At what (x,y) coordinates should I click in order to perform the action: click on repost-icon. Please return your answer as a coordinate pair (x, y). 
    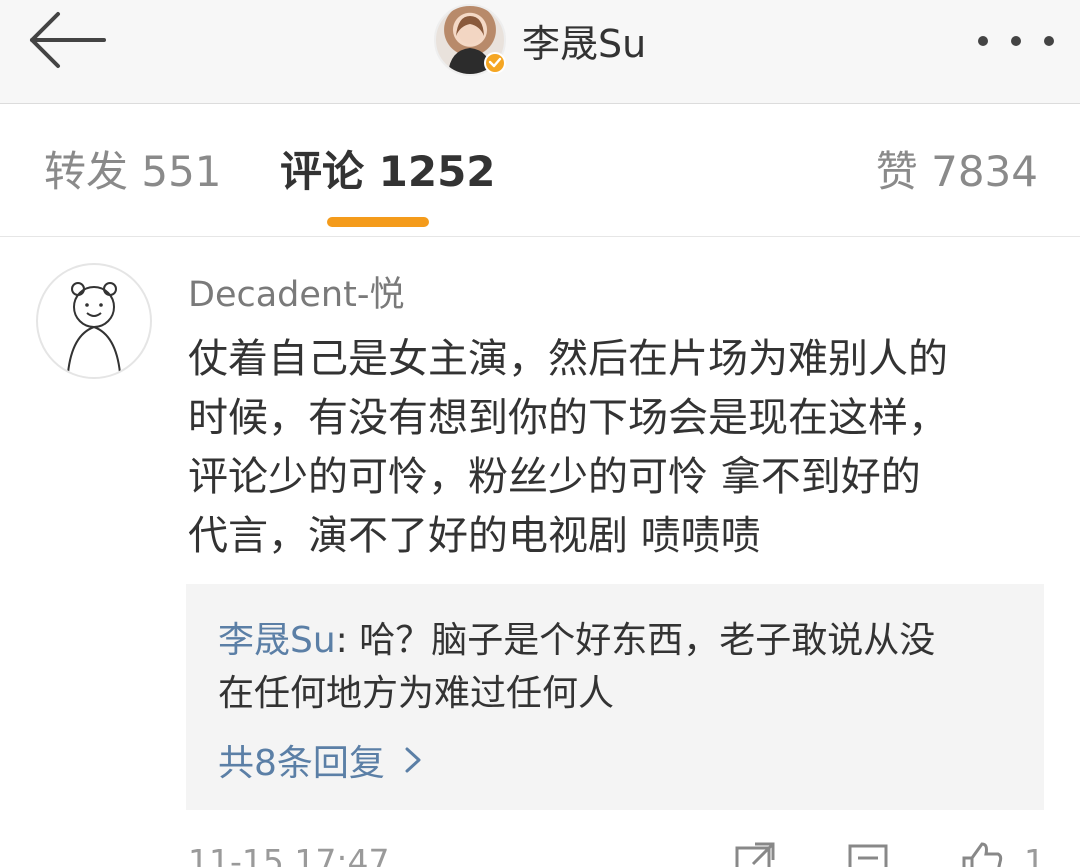
    Looking at the image, I should click on (755, 853).